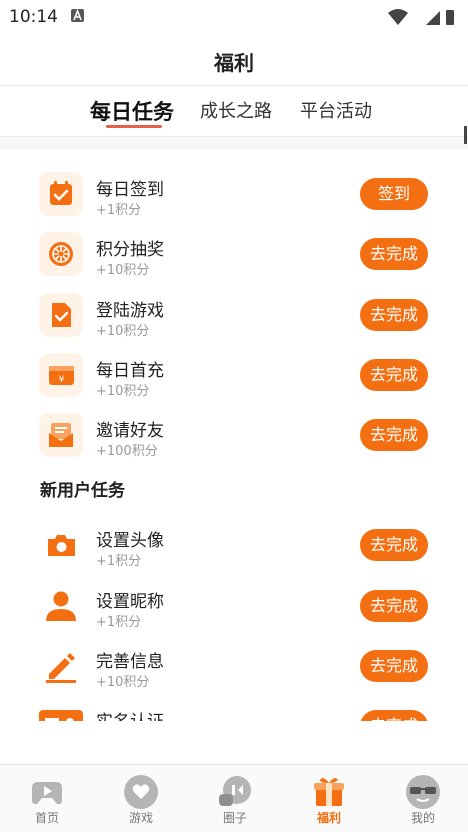 This screenshot has width=468, height=832. I want to click on task-name: 登陆游戏, so click(130, 311).